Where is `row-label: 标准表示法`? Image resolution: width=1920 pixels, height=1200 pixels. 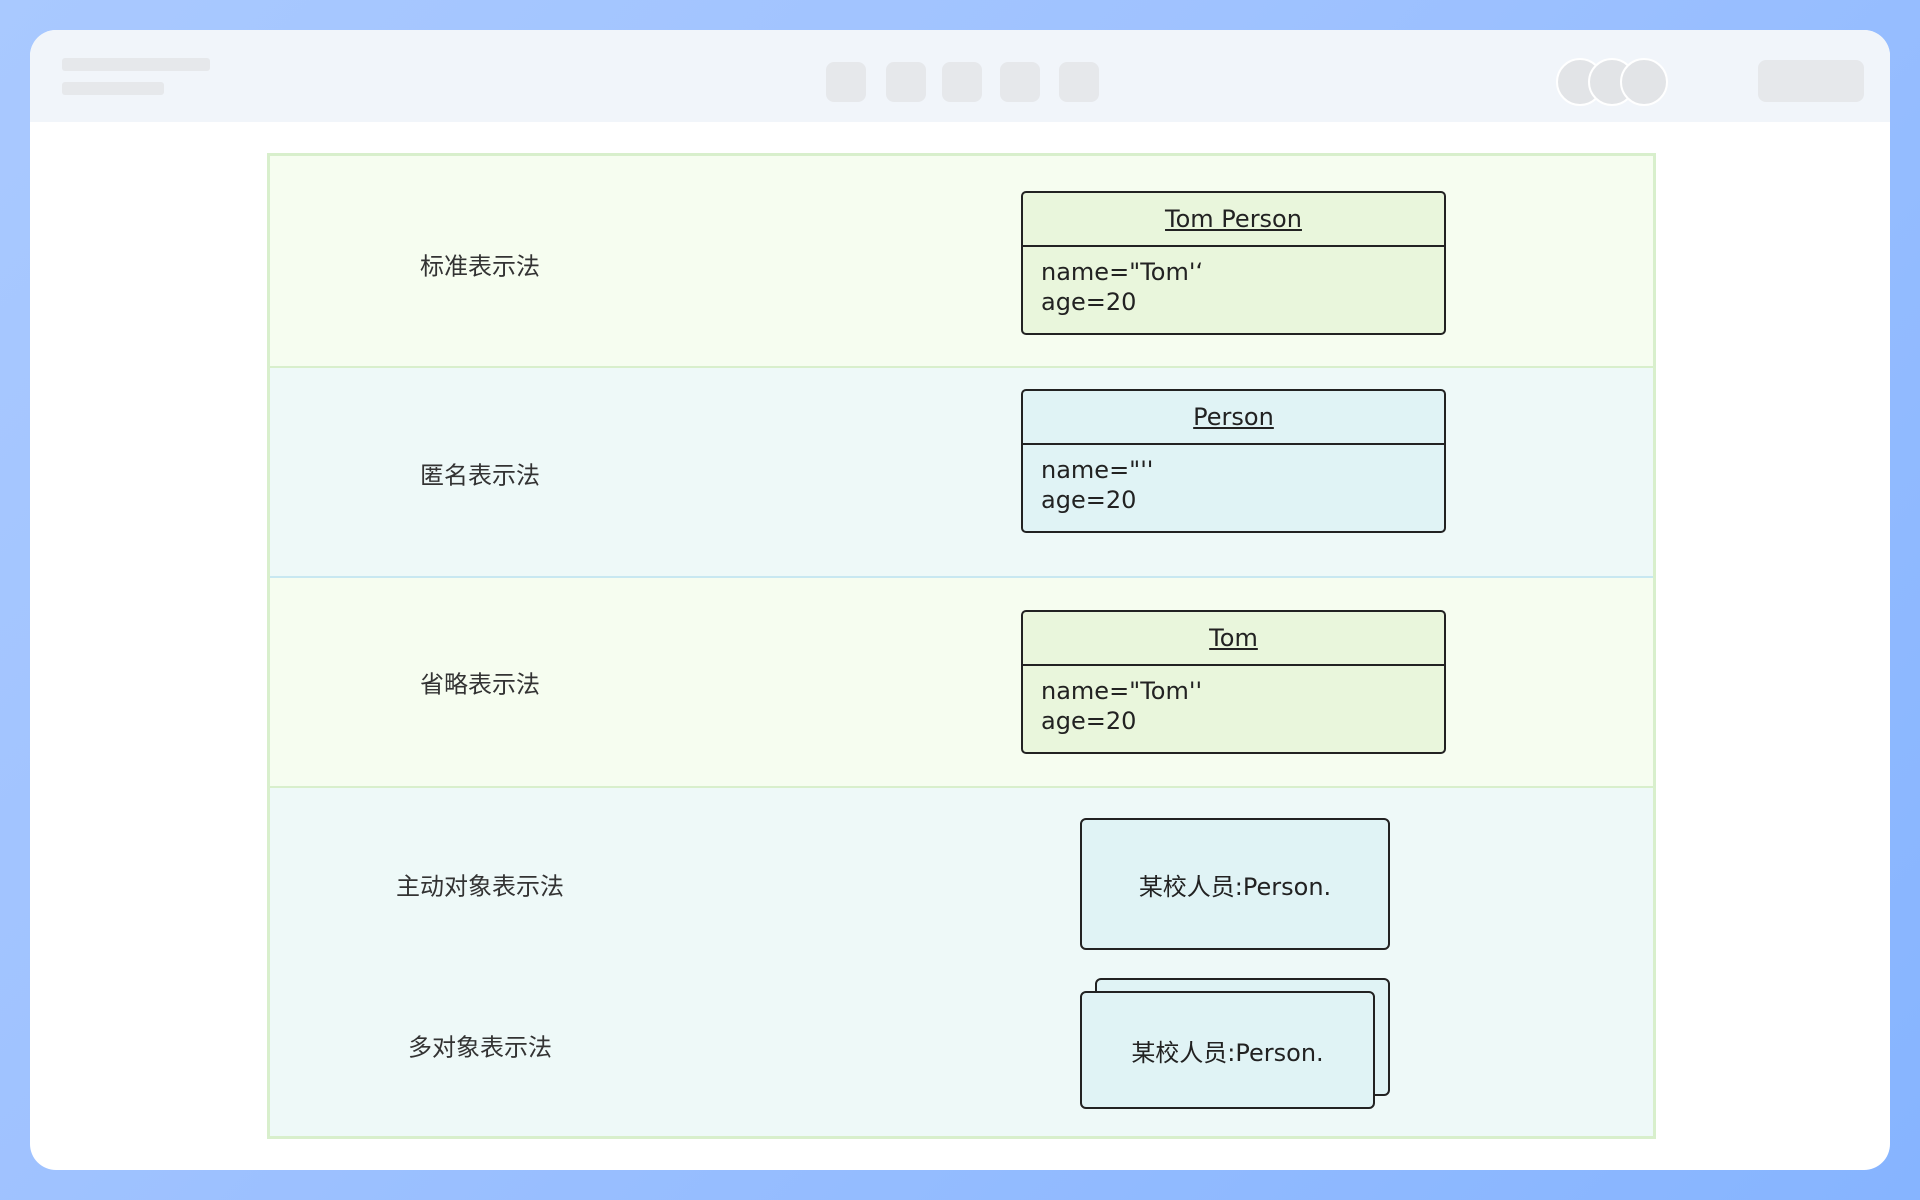
row-label: 标准表示法 is located at coordinates (480, 266).